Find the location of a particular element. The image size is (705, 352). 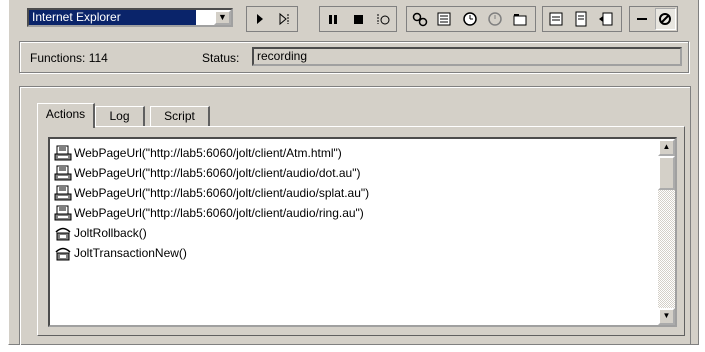

vertical-scrollbar: ▲ ▼ is located at coordinates (666, 232).